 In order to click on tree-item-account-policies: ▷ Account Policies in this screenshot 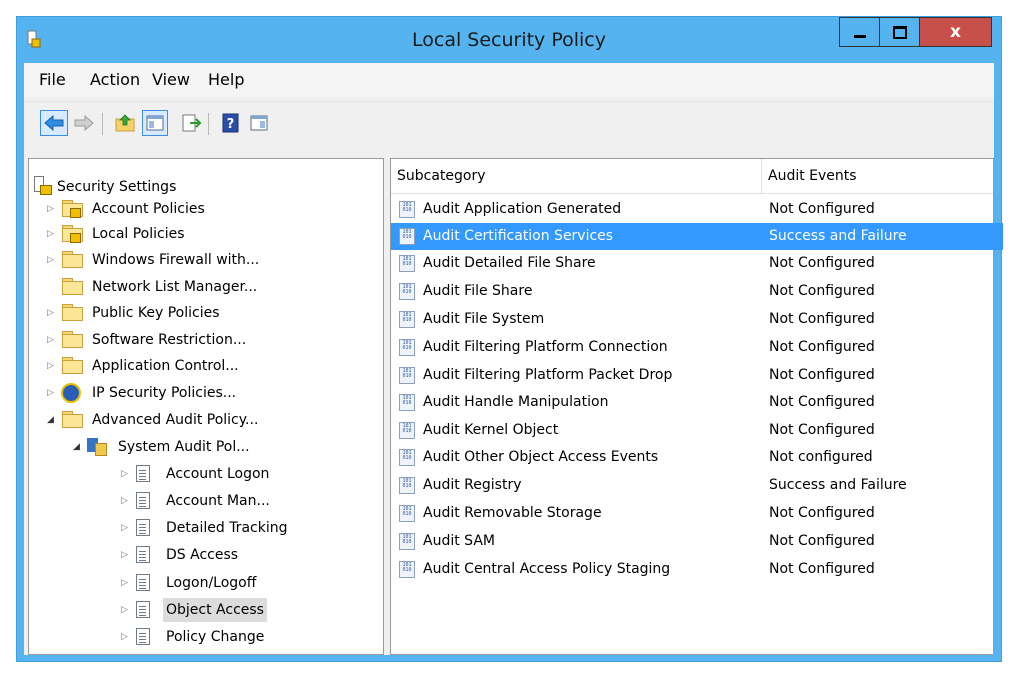, I will do `click(204, 209)`.